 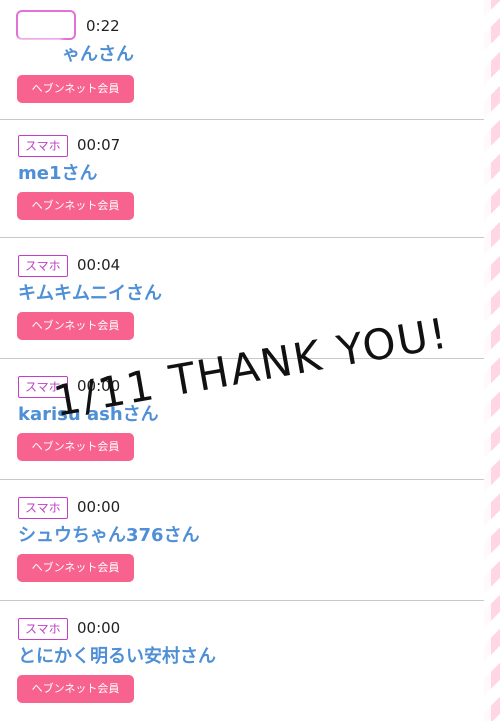 What do you see at coordinates (90, 294) in the screenshot?
I see `visitor-name: キムキムニイさん` at bounding box center [90, 294].